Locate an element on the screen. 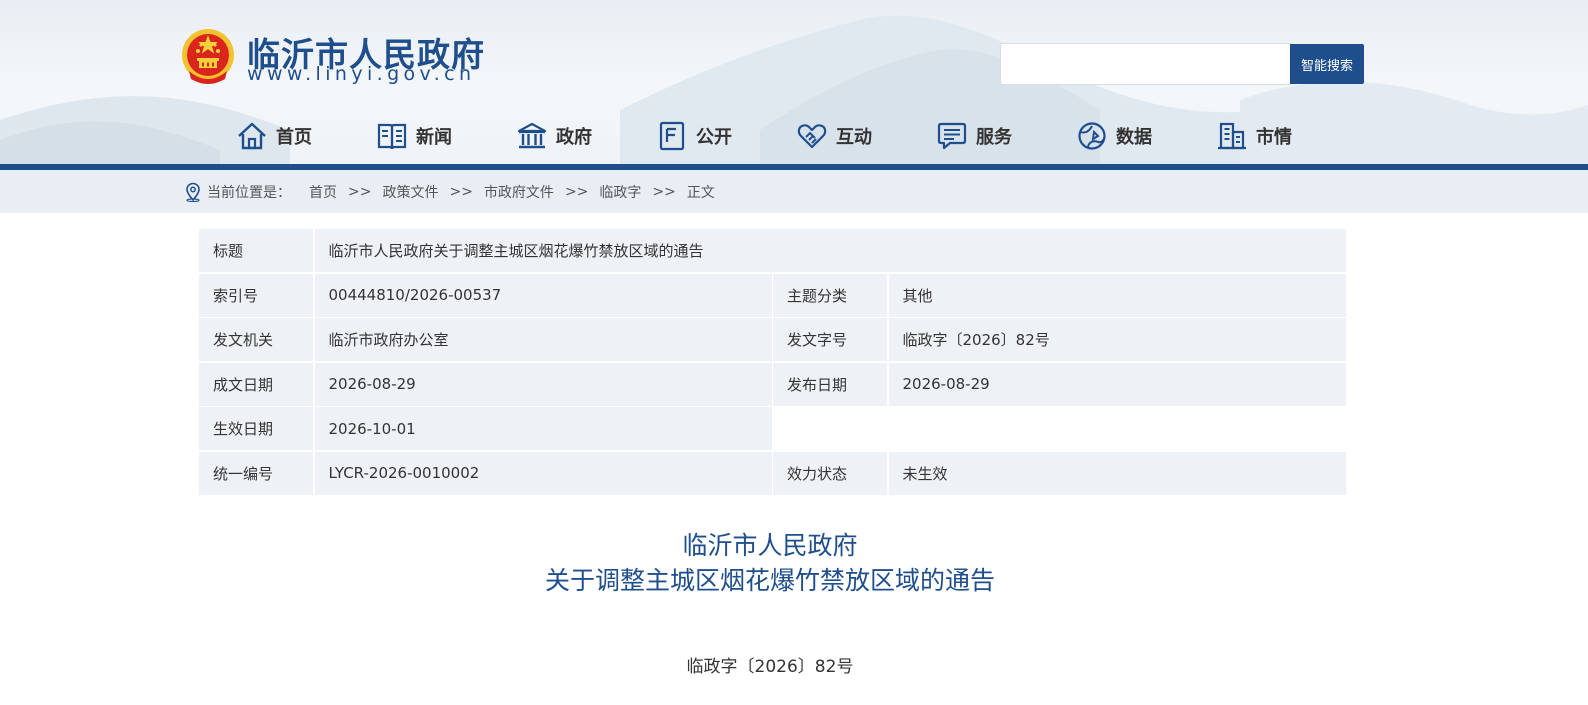 This screenshot has width=1588, height=705. home-icon is located at coordinates (252, 136).